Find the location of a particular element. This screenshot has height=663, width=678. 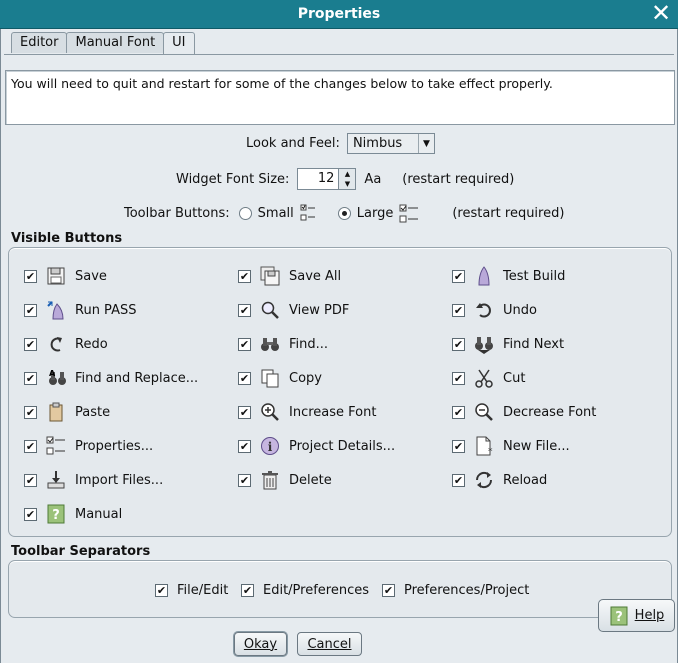

visible-button-option: ✔? Manual is located at coordinates (73, 514).